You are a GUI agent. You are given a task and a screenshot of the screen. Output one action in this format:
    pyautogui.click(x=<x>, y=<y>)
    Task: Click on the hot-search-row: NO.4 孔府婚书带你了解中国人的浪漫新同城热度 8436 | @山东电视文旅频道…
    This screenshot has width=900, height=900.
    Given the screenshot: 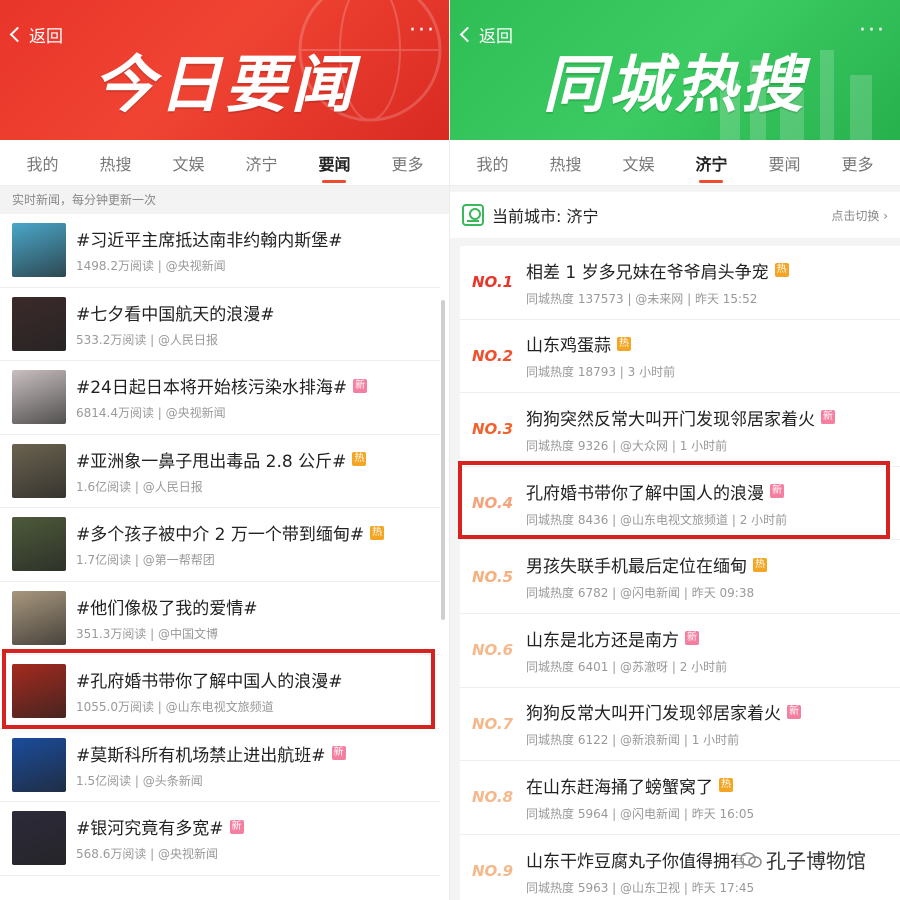 What is the action you would take?
    pyautogui.click(x=680, y=504)
    